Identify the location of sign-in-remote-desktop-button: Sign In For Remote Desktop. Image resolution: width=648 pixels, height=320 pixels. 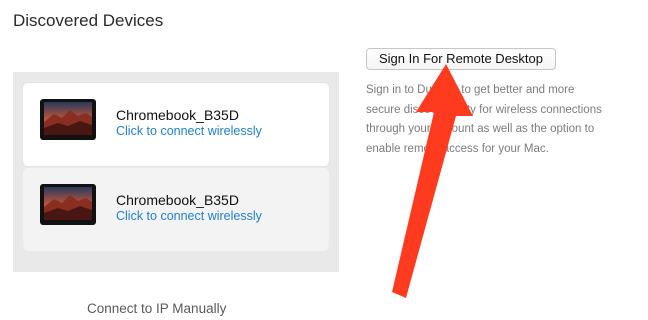
(461, 59).